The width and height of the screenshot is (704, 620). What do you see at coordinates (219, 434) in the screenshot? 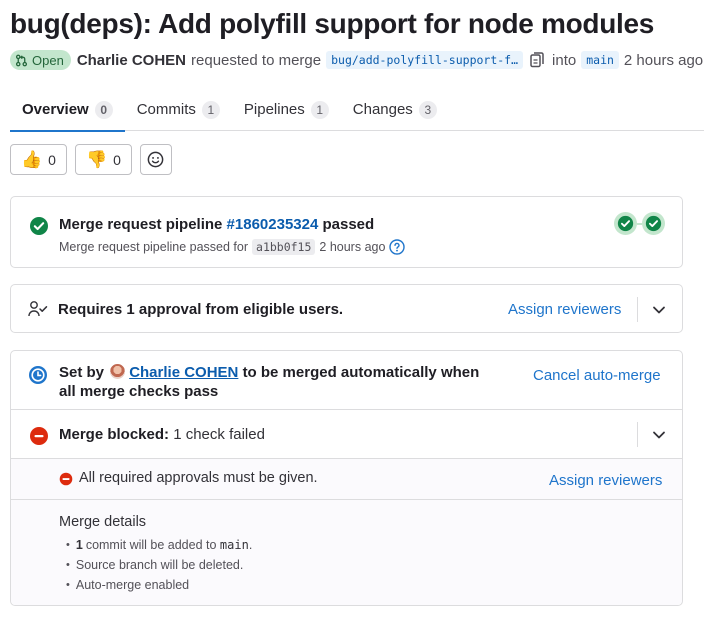
I see `merge-blocked-detail: 1 check failed` at bounding box center [219, 434].